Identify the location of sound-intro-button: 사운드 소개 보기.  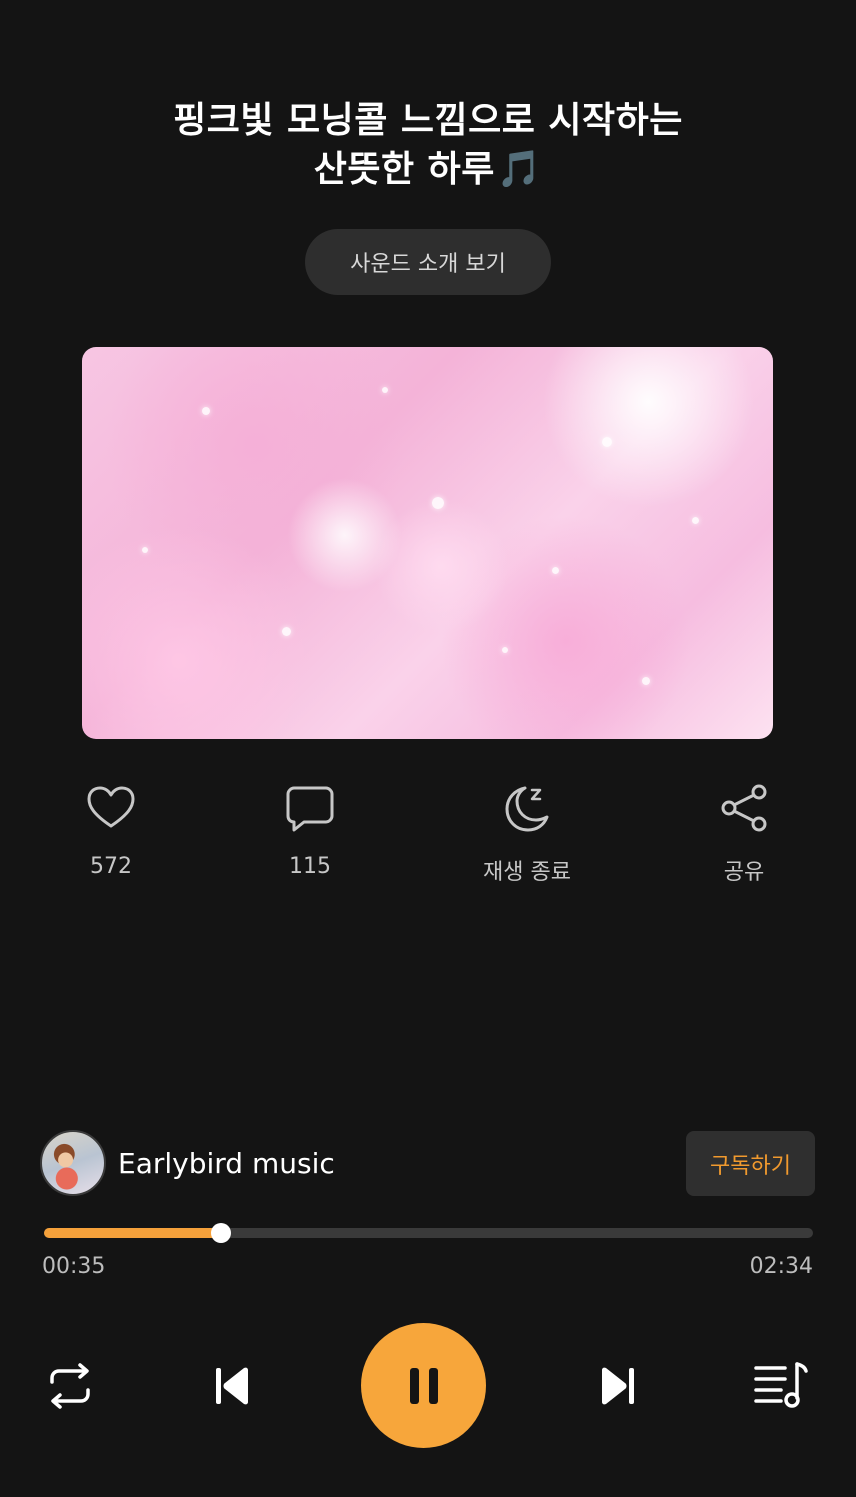
(428, 262).